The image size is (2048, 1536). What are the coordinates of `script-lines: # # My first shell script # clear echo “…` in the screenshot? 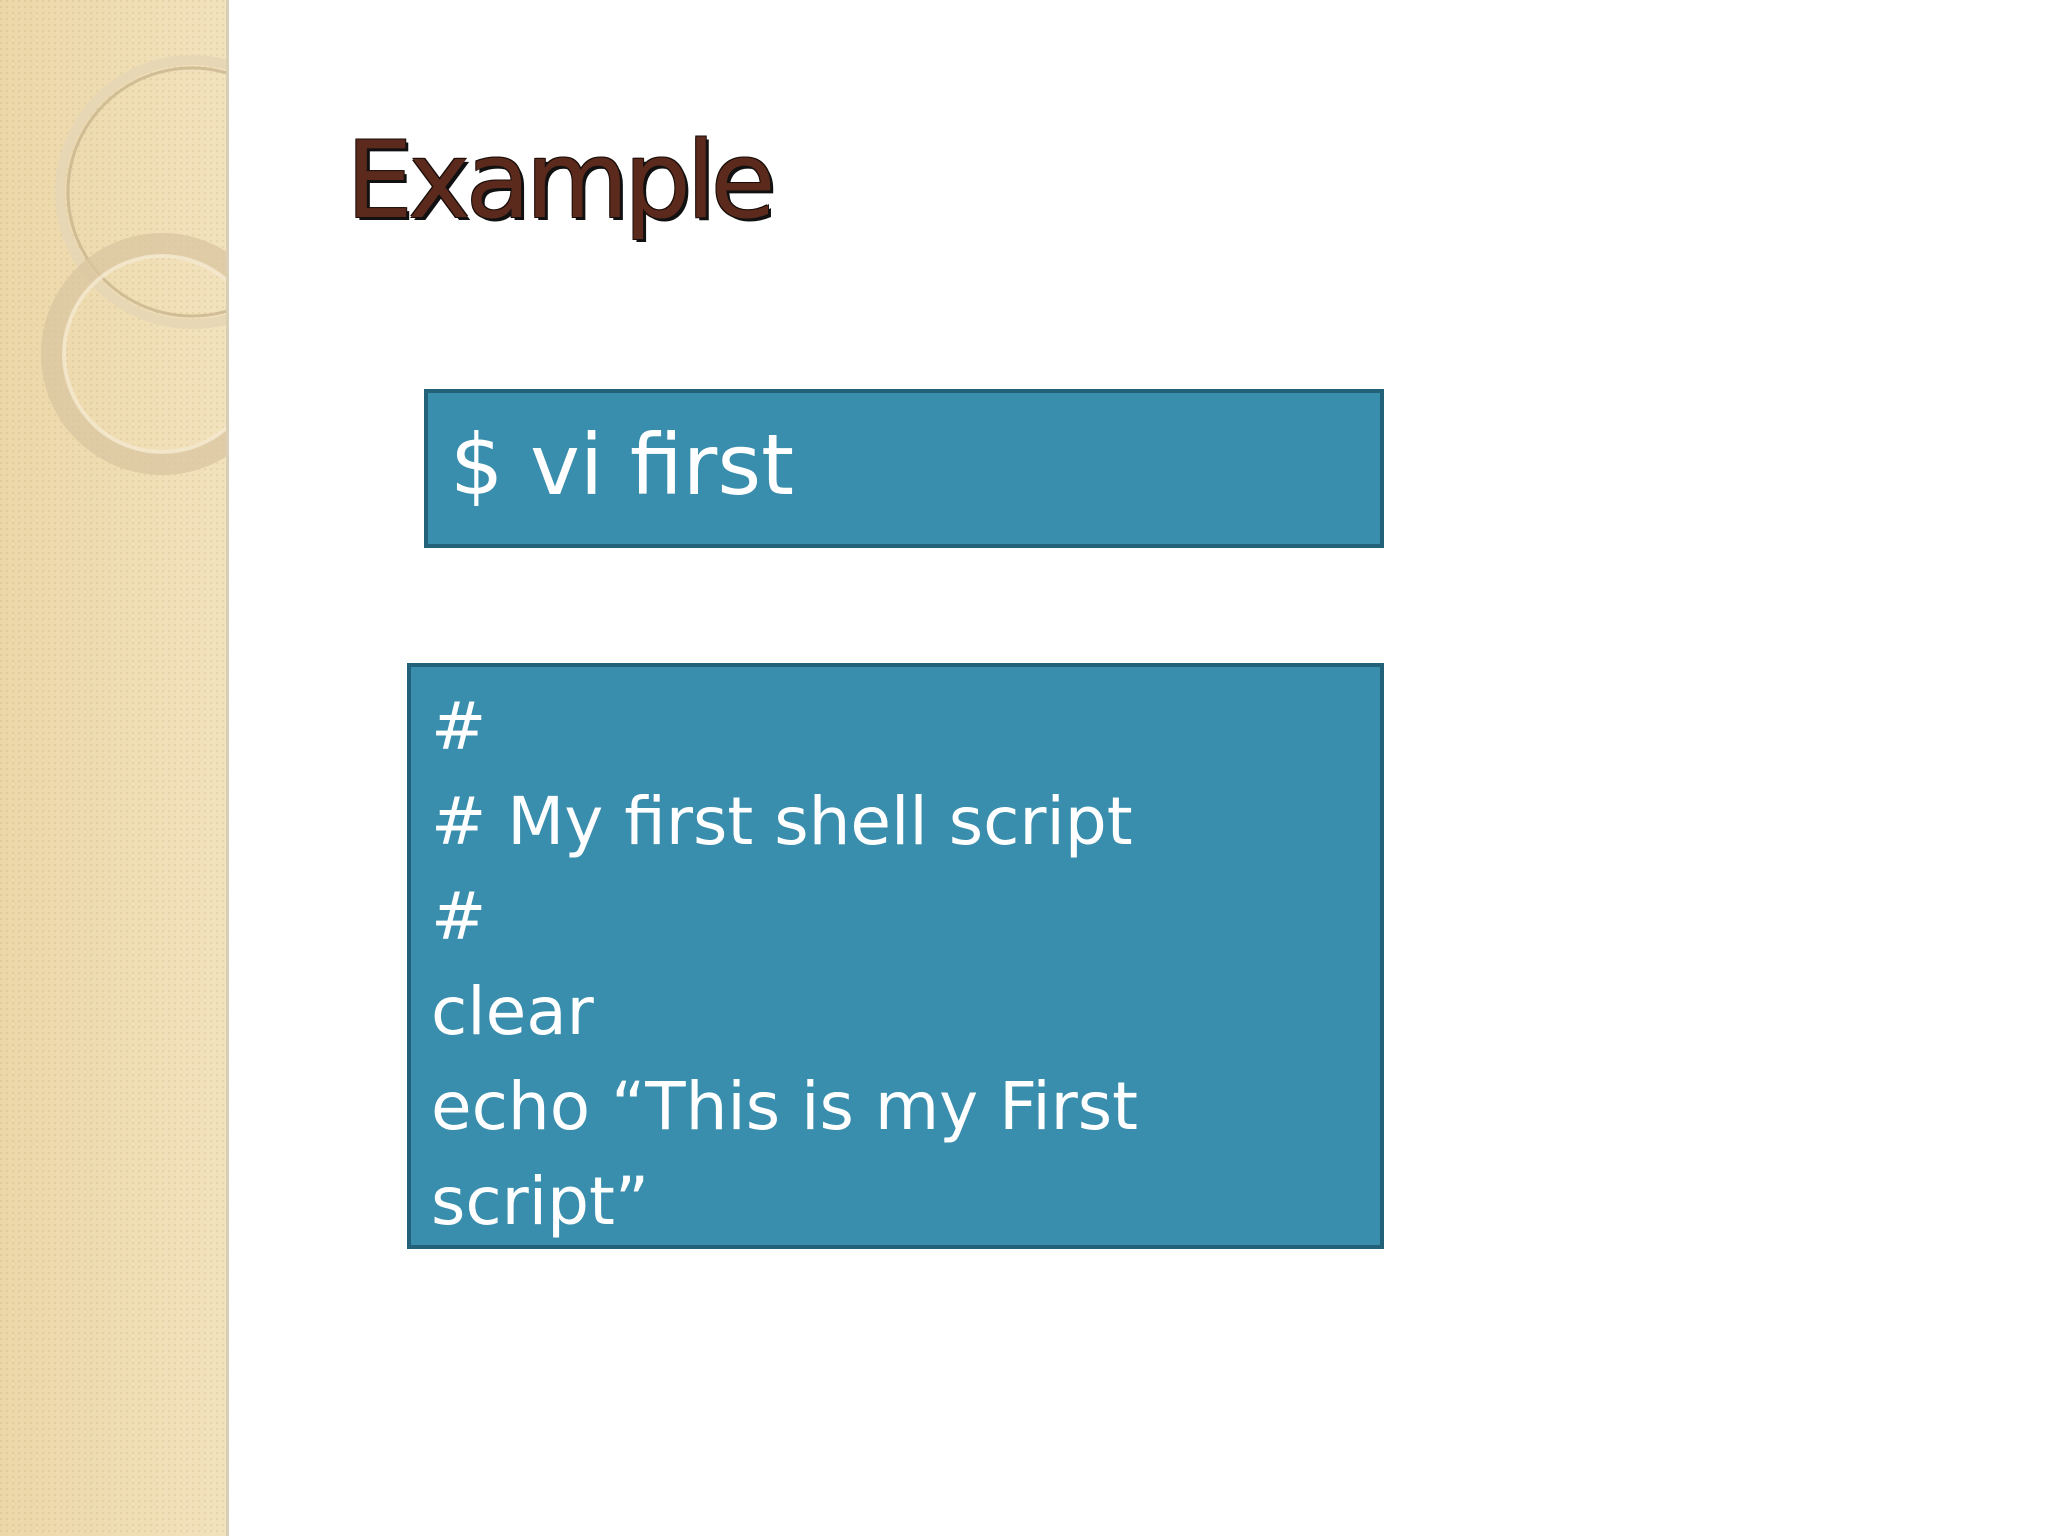 It's located at (784, 964).